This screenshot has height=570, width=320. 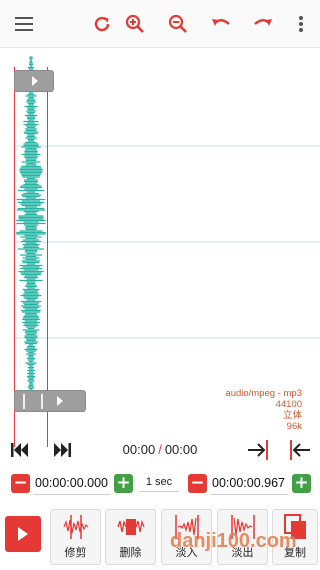 What do you see at coordinates (197, 483) in the screenshot?
I see `end-decrement-button: −` at bounding box center [197, 483].